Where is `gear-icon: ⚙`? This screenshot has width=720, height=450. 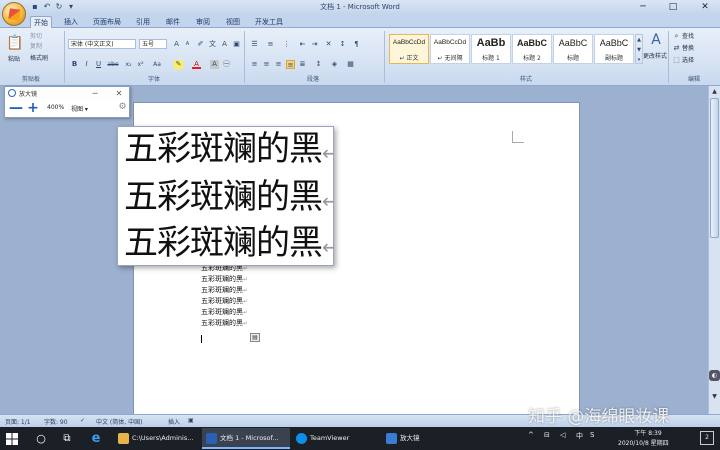 gear-icon: ⚙ is located at coordinates (122, 107).